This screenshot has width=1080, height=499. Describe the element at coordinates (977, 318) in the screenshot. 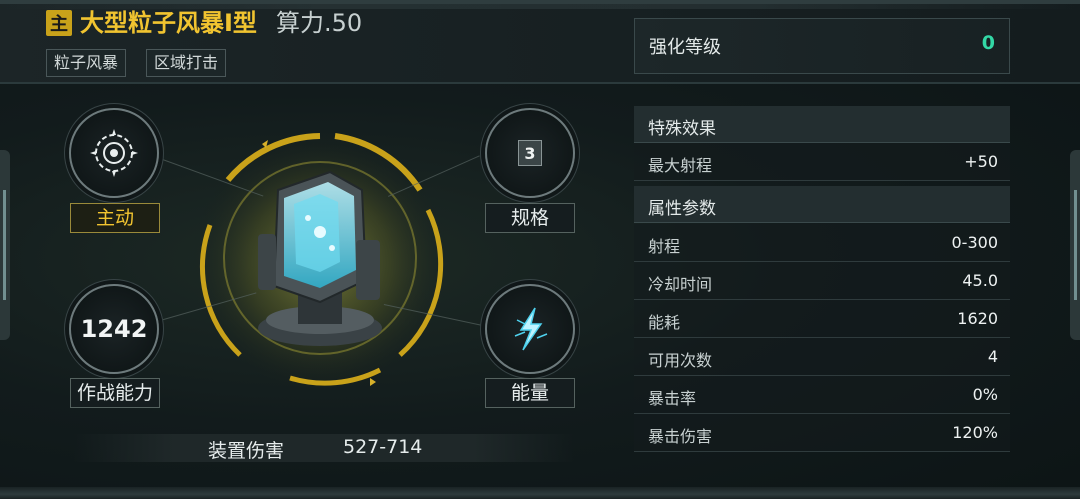

I see `attribute-value: 1620` at that location.